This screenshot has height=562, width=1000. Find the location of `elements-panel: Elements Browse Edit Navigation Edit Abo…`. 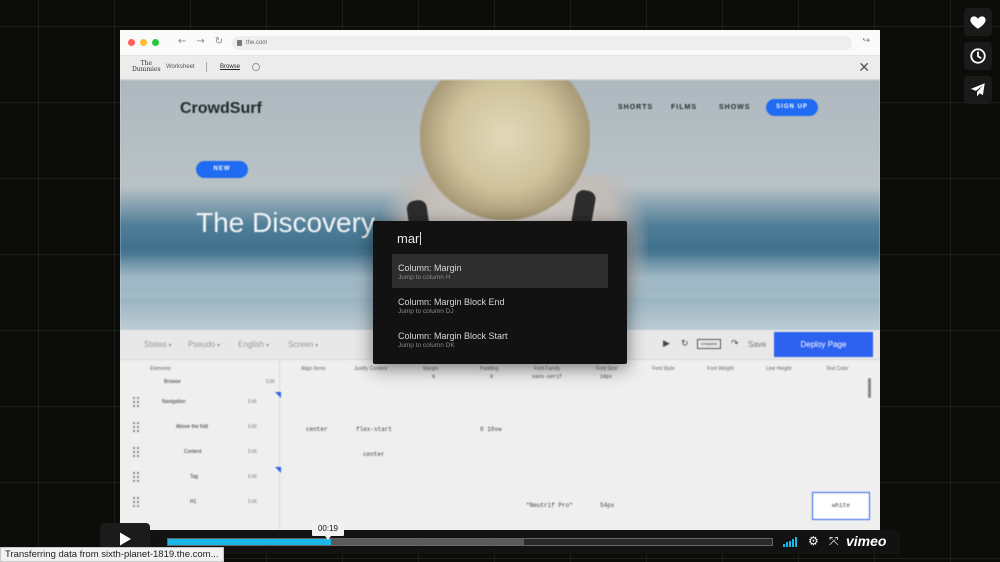

elements-panel: Elements Browse Edit Navigation Edit Abo… is located at coordinates (200, 445).